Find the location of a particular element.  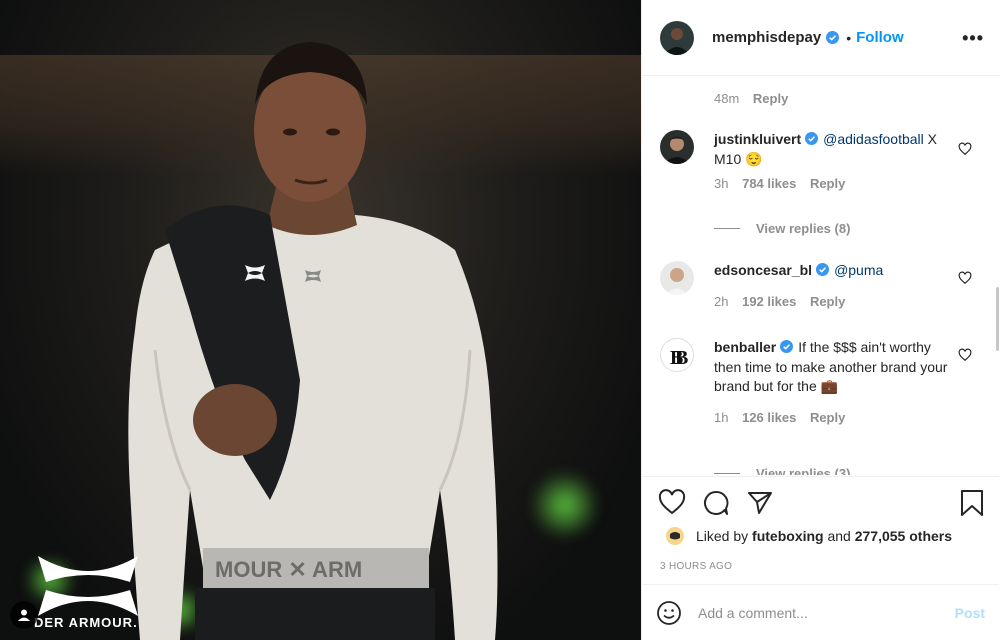

waistband-text: MOUR ✕ ARM is located at coordinates (288, 569).